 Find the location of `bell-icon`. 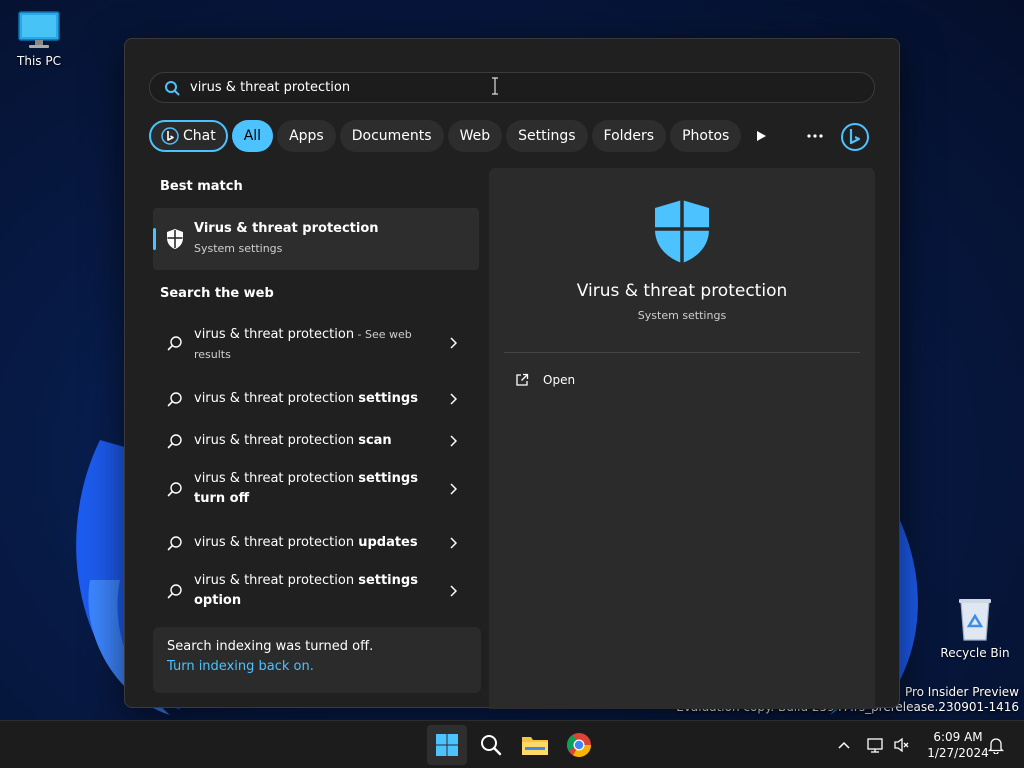

bell-icon is located at coordinates (996, 746).